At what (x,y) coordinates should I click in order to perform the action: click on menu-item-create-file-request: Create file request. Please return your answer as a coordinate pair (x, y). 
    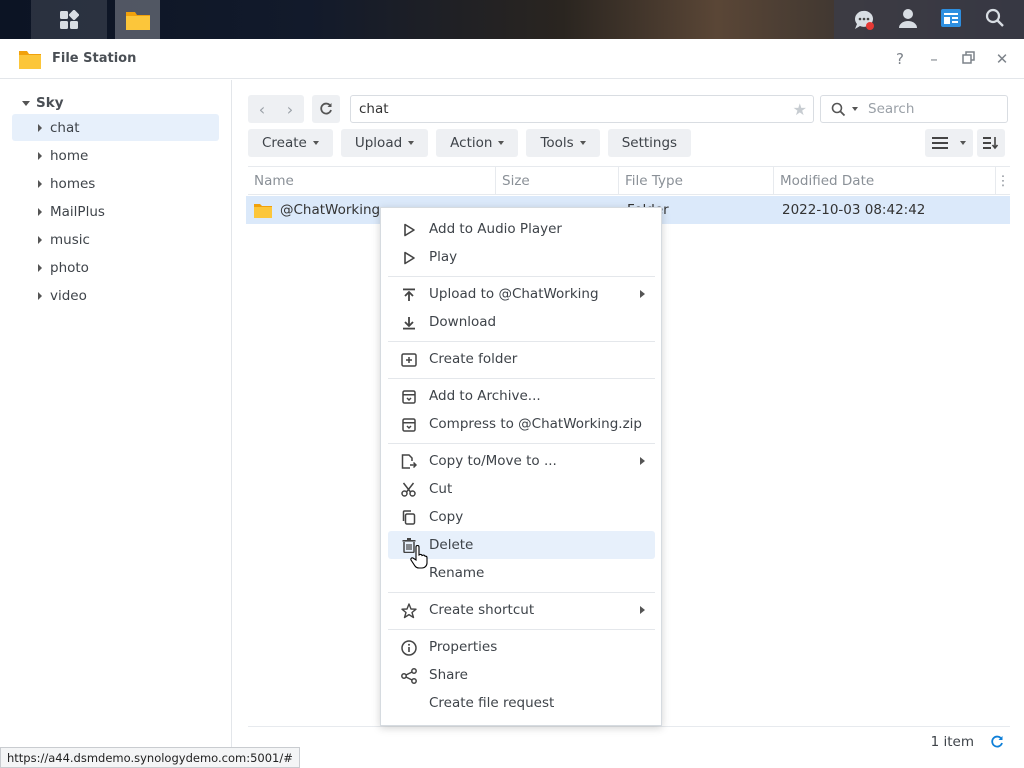
    Looking at the image, I should click on (521, 703).